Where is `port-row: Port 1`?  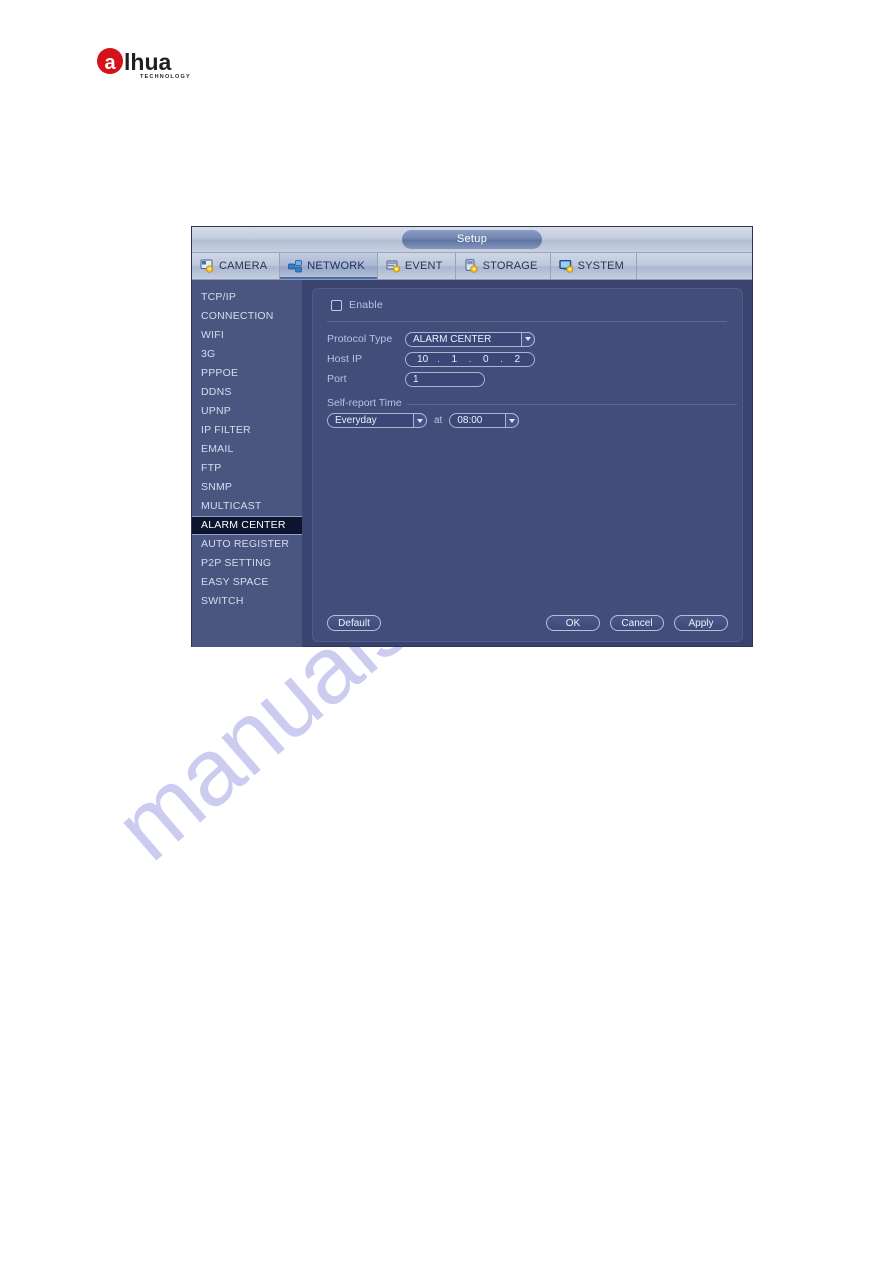 port-row: Port 1 is located at coordinates (532, 379).